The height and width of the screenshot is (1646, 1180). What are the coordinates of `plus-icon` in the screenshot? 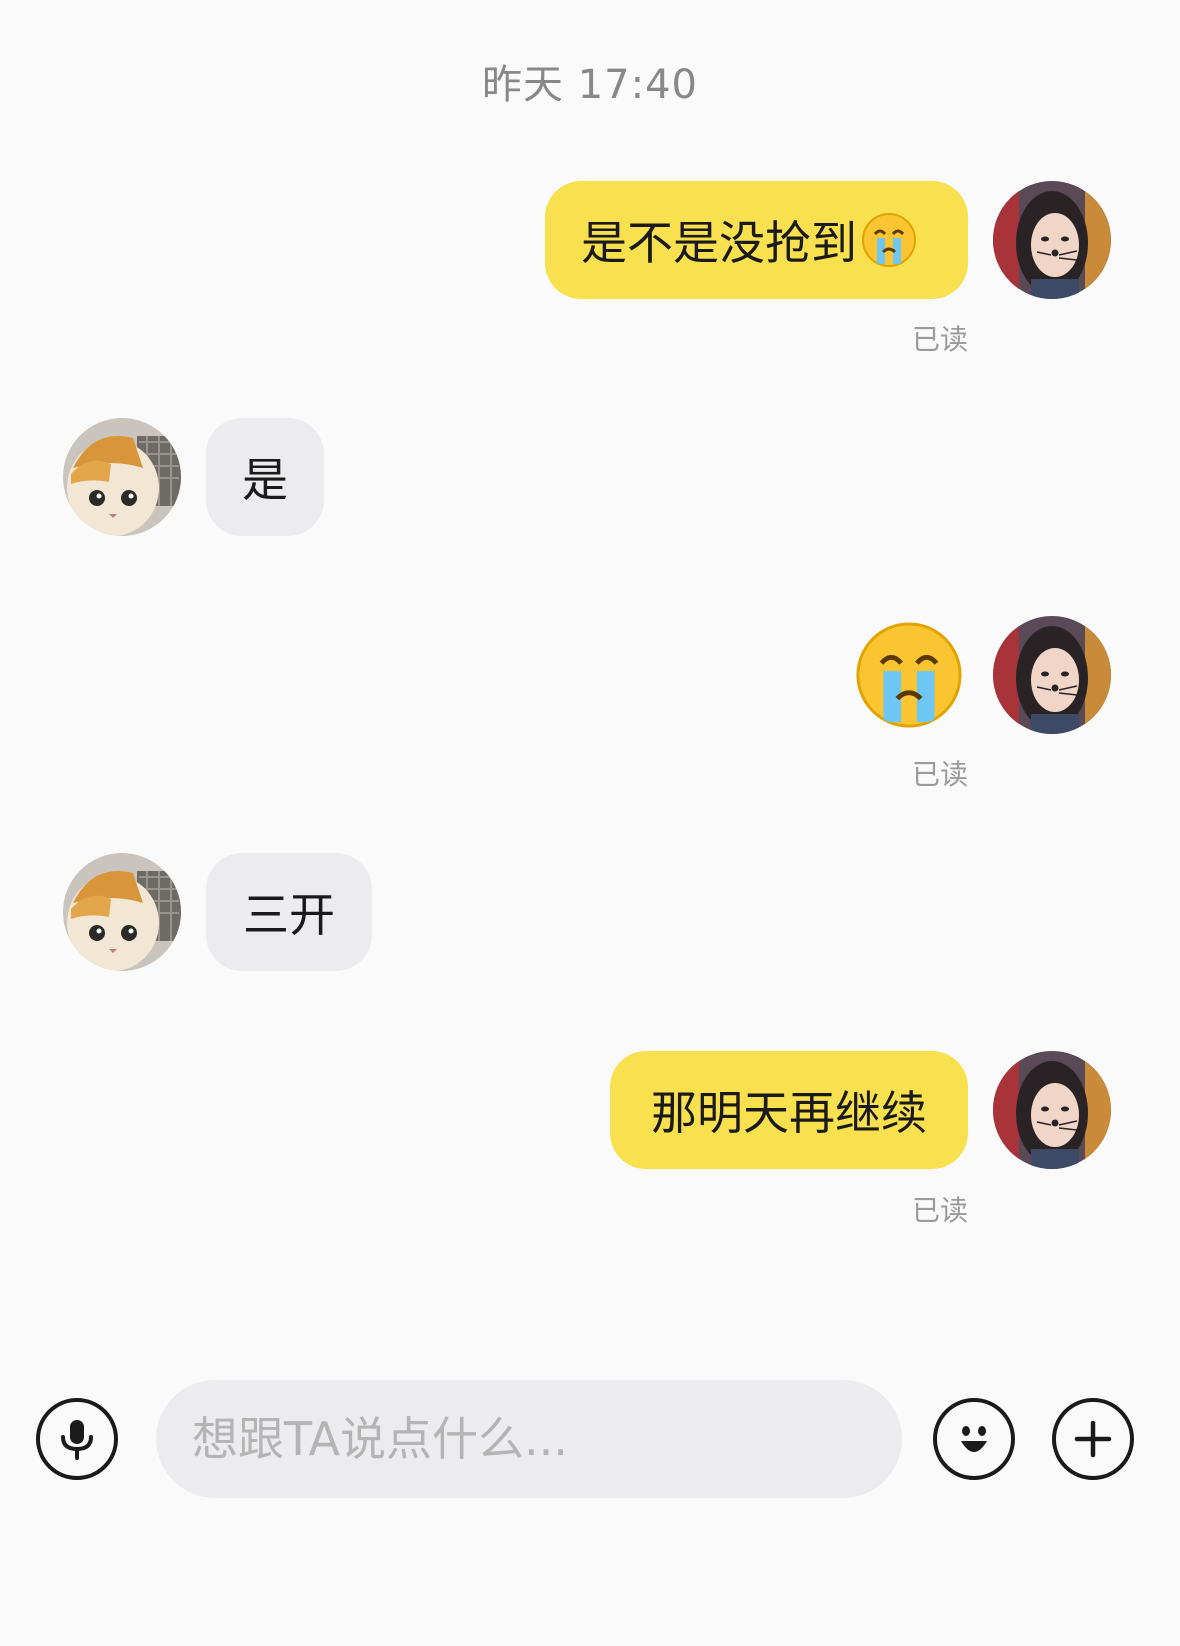 It's located at (1093, 1439).